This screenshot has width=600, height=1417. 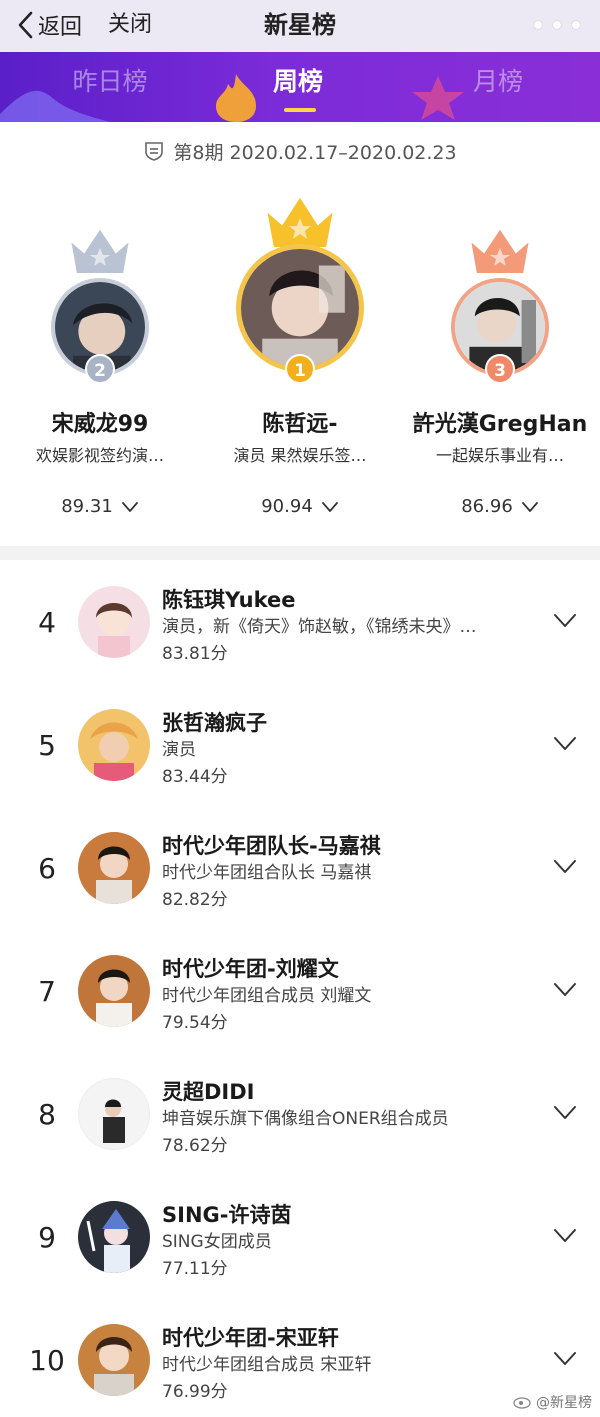 I want to click on row-name: 陈钰琪Yukee, so click(x=229, y=600).